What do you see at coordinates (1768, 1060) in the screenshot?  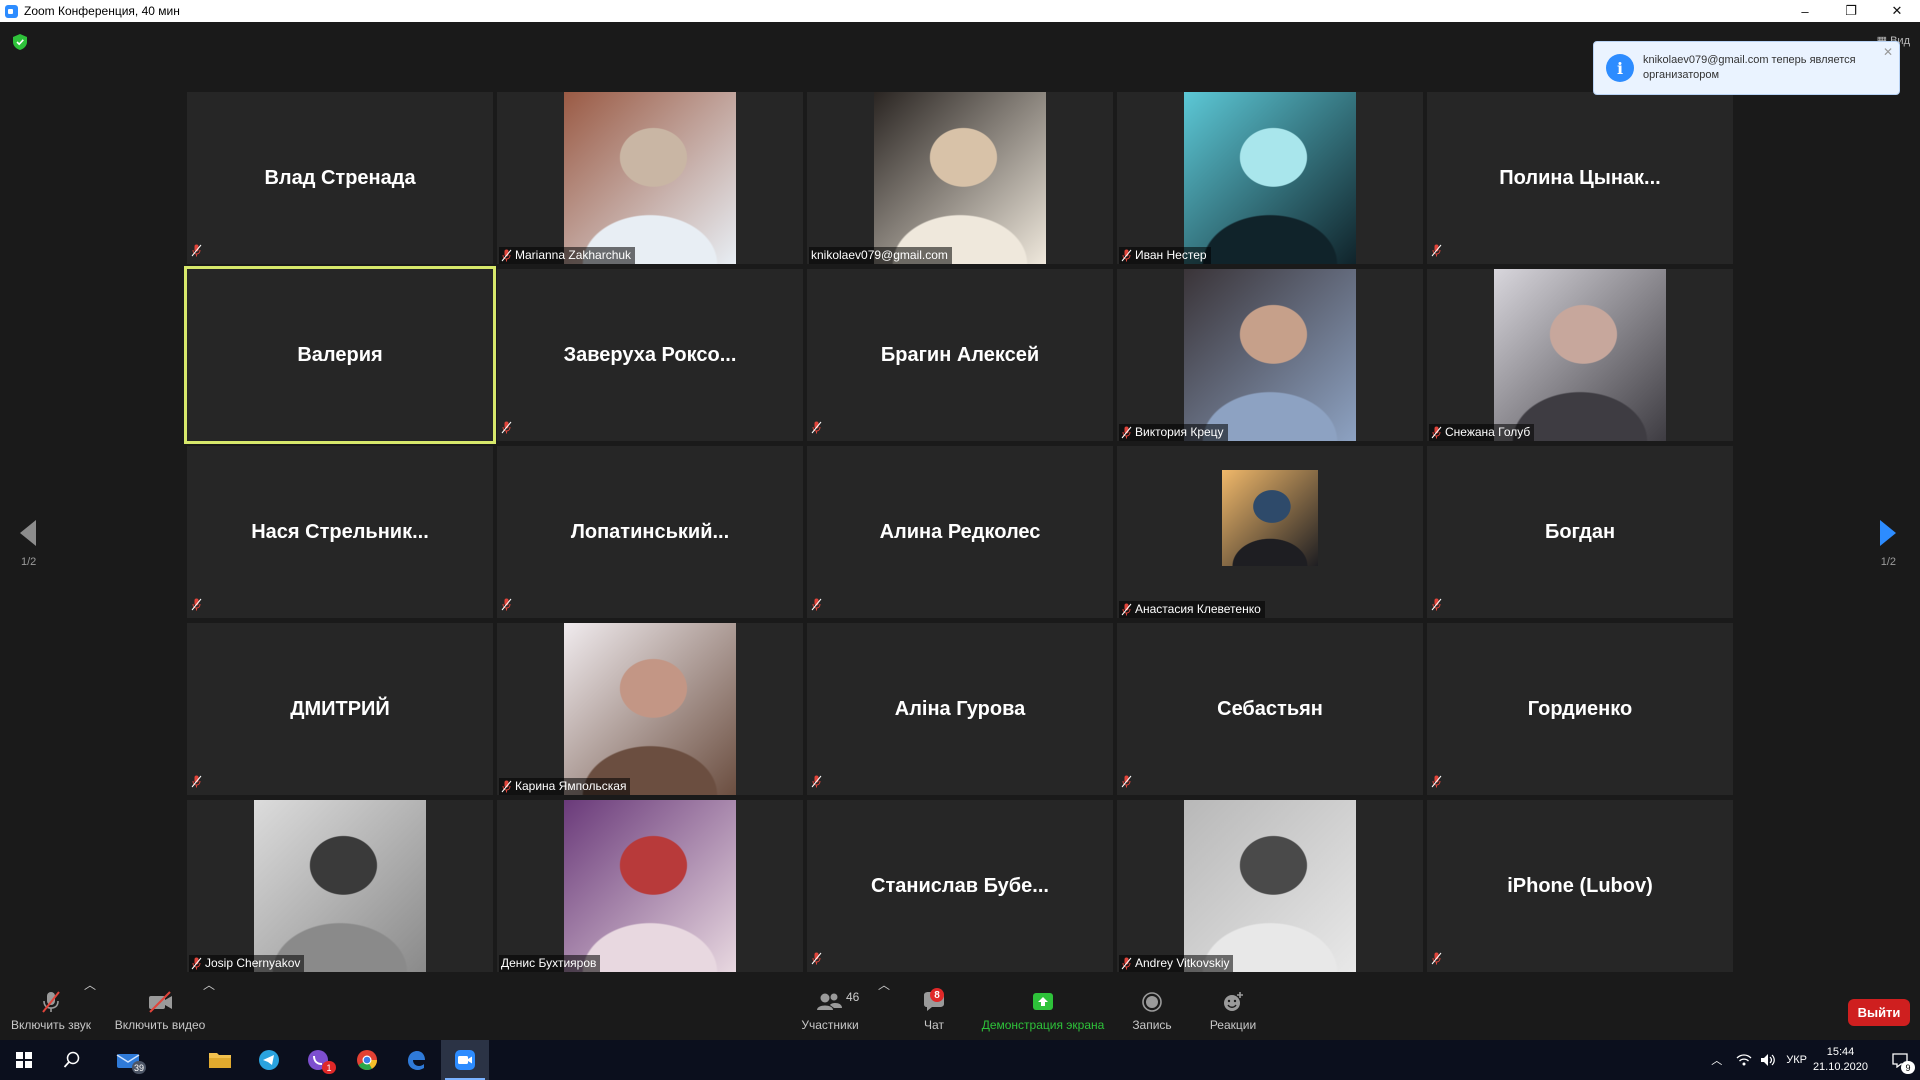 I see `volume-icon` at bounding box center [1768, 1060].